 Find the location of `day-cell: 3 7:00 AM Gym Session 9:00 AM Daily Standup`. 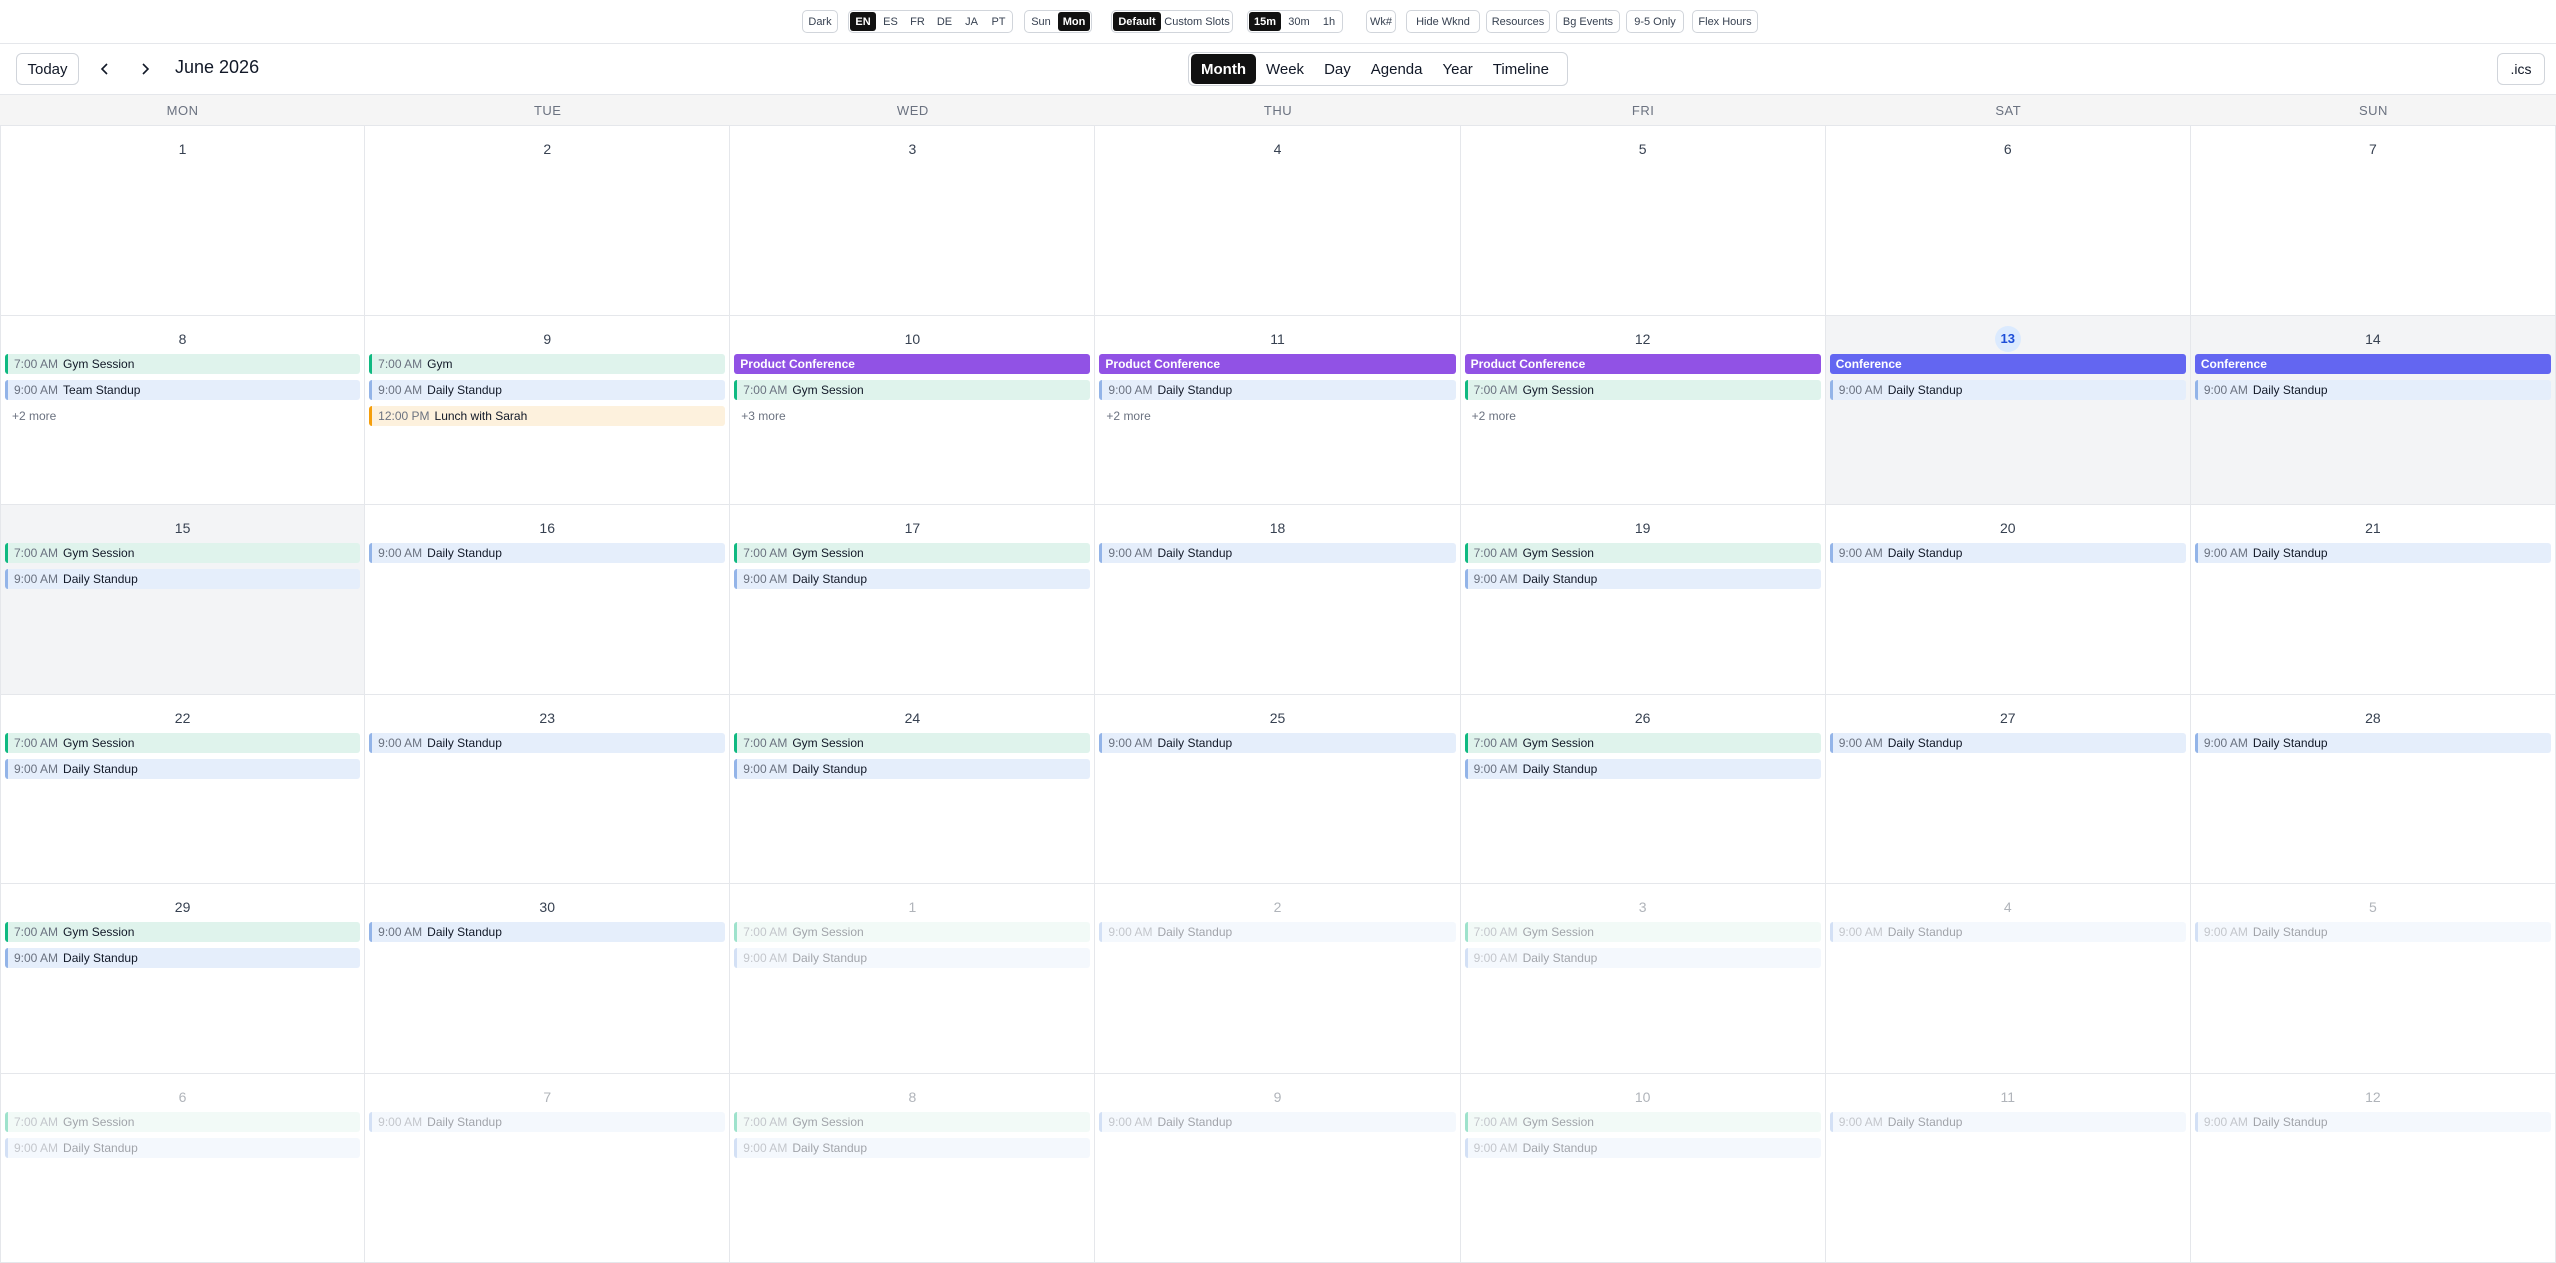

day-cell: 3 7:00 AM Gym Session 9:00 AM Daily Standup is located at coordinates (1643, 979).